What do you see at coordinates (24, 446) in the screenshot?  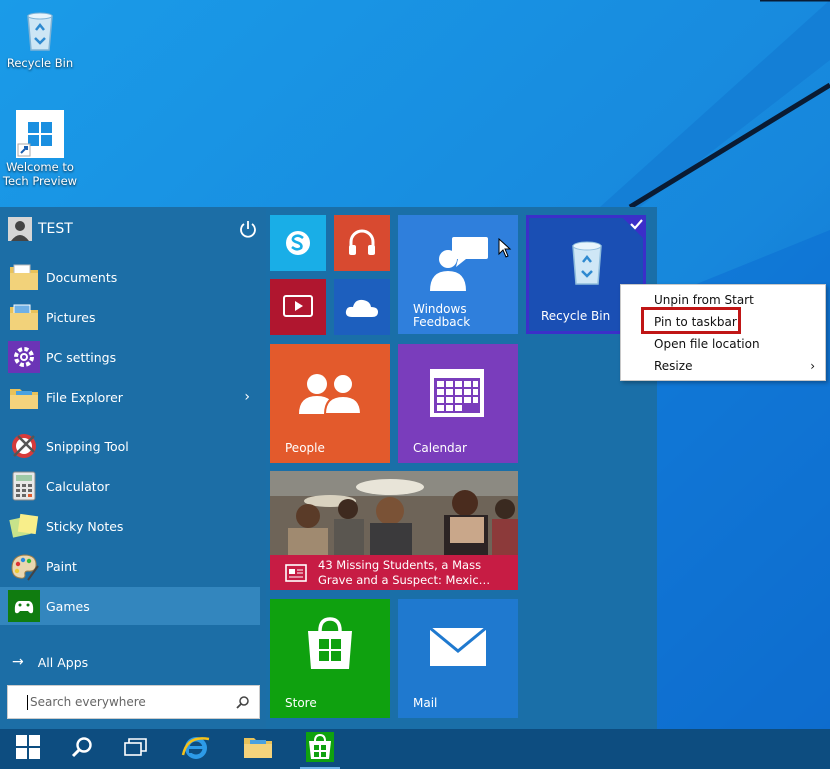 I see `snipping-tool-icon` at bounding box center [24, 446].